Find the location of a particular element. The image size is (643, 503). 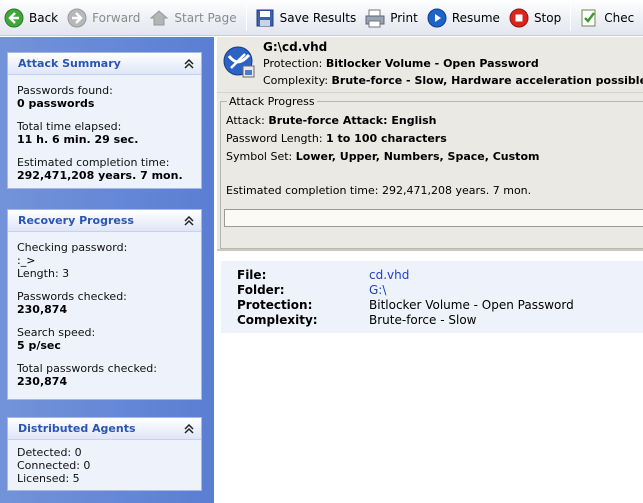

start-page-button: Start Page is located at coordinates (193, 18).